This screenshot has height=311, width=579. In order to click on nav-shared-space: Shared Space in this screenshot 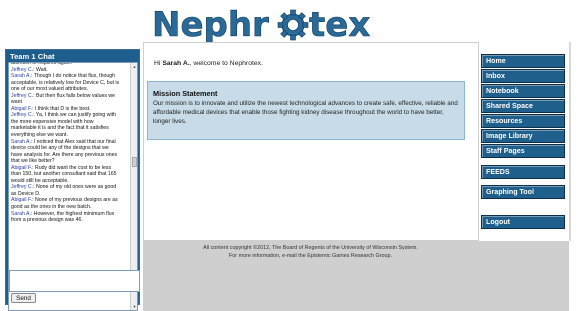, I will do `click(523, 106)`.